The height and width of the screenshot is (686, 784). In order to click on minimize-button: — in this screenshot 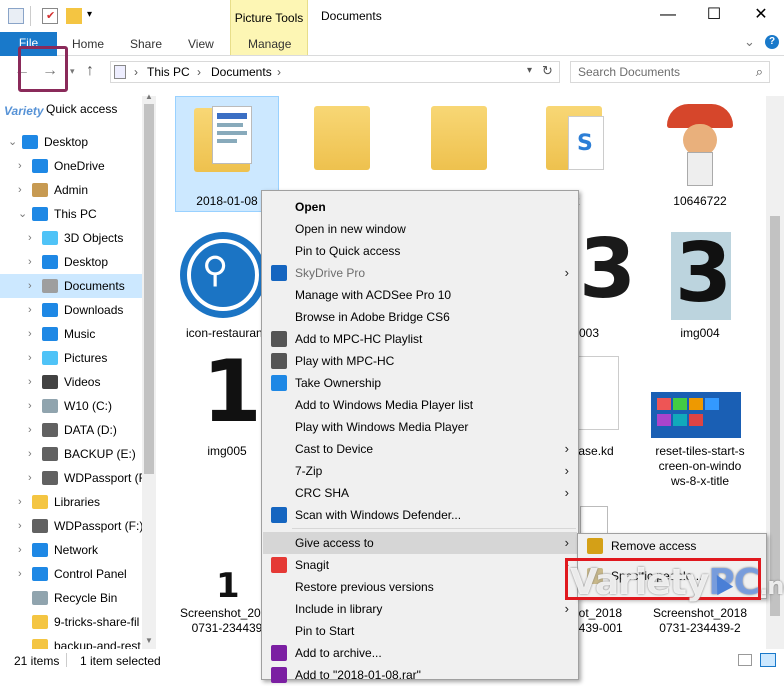, I will do `click(668, 16)`.